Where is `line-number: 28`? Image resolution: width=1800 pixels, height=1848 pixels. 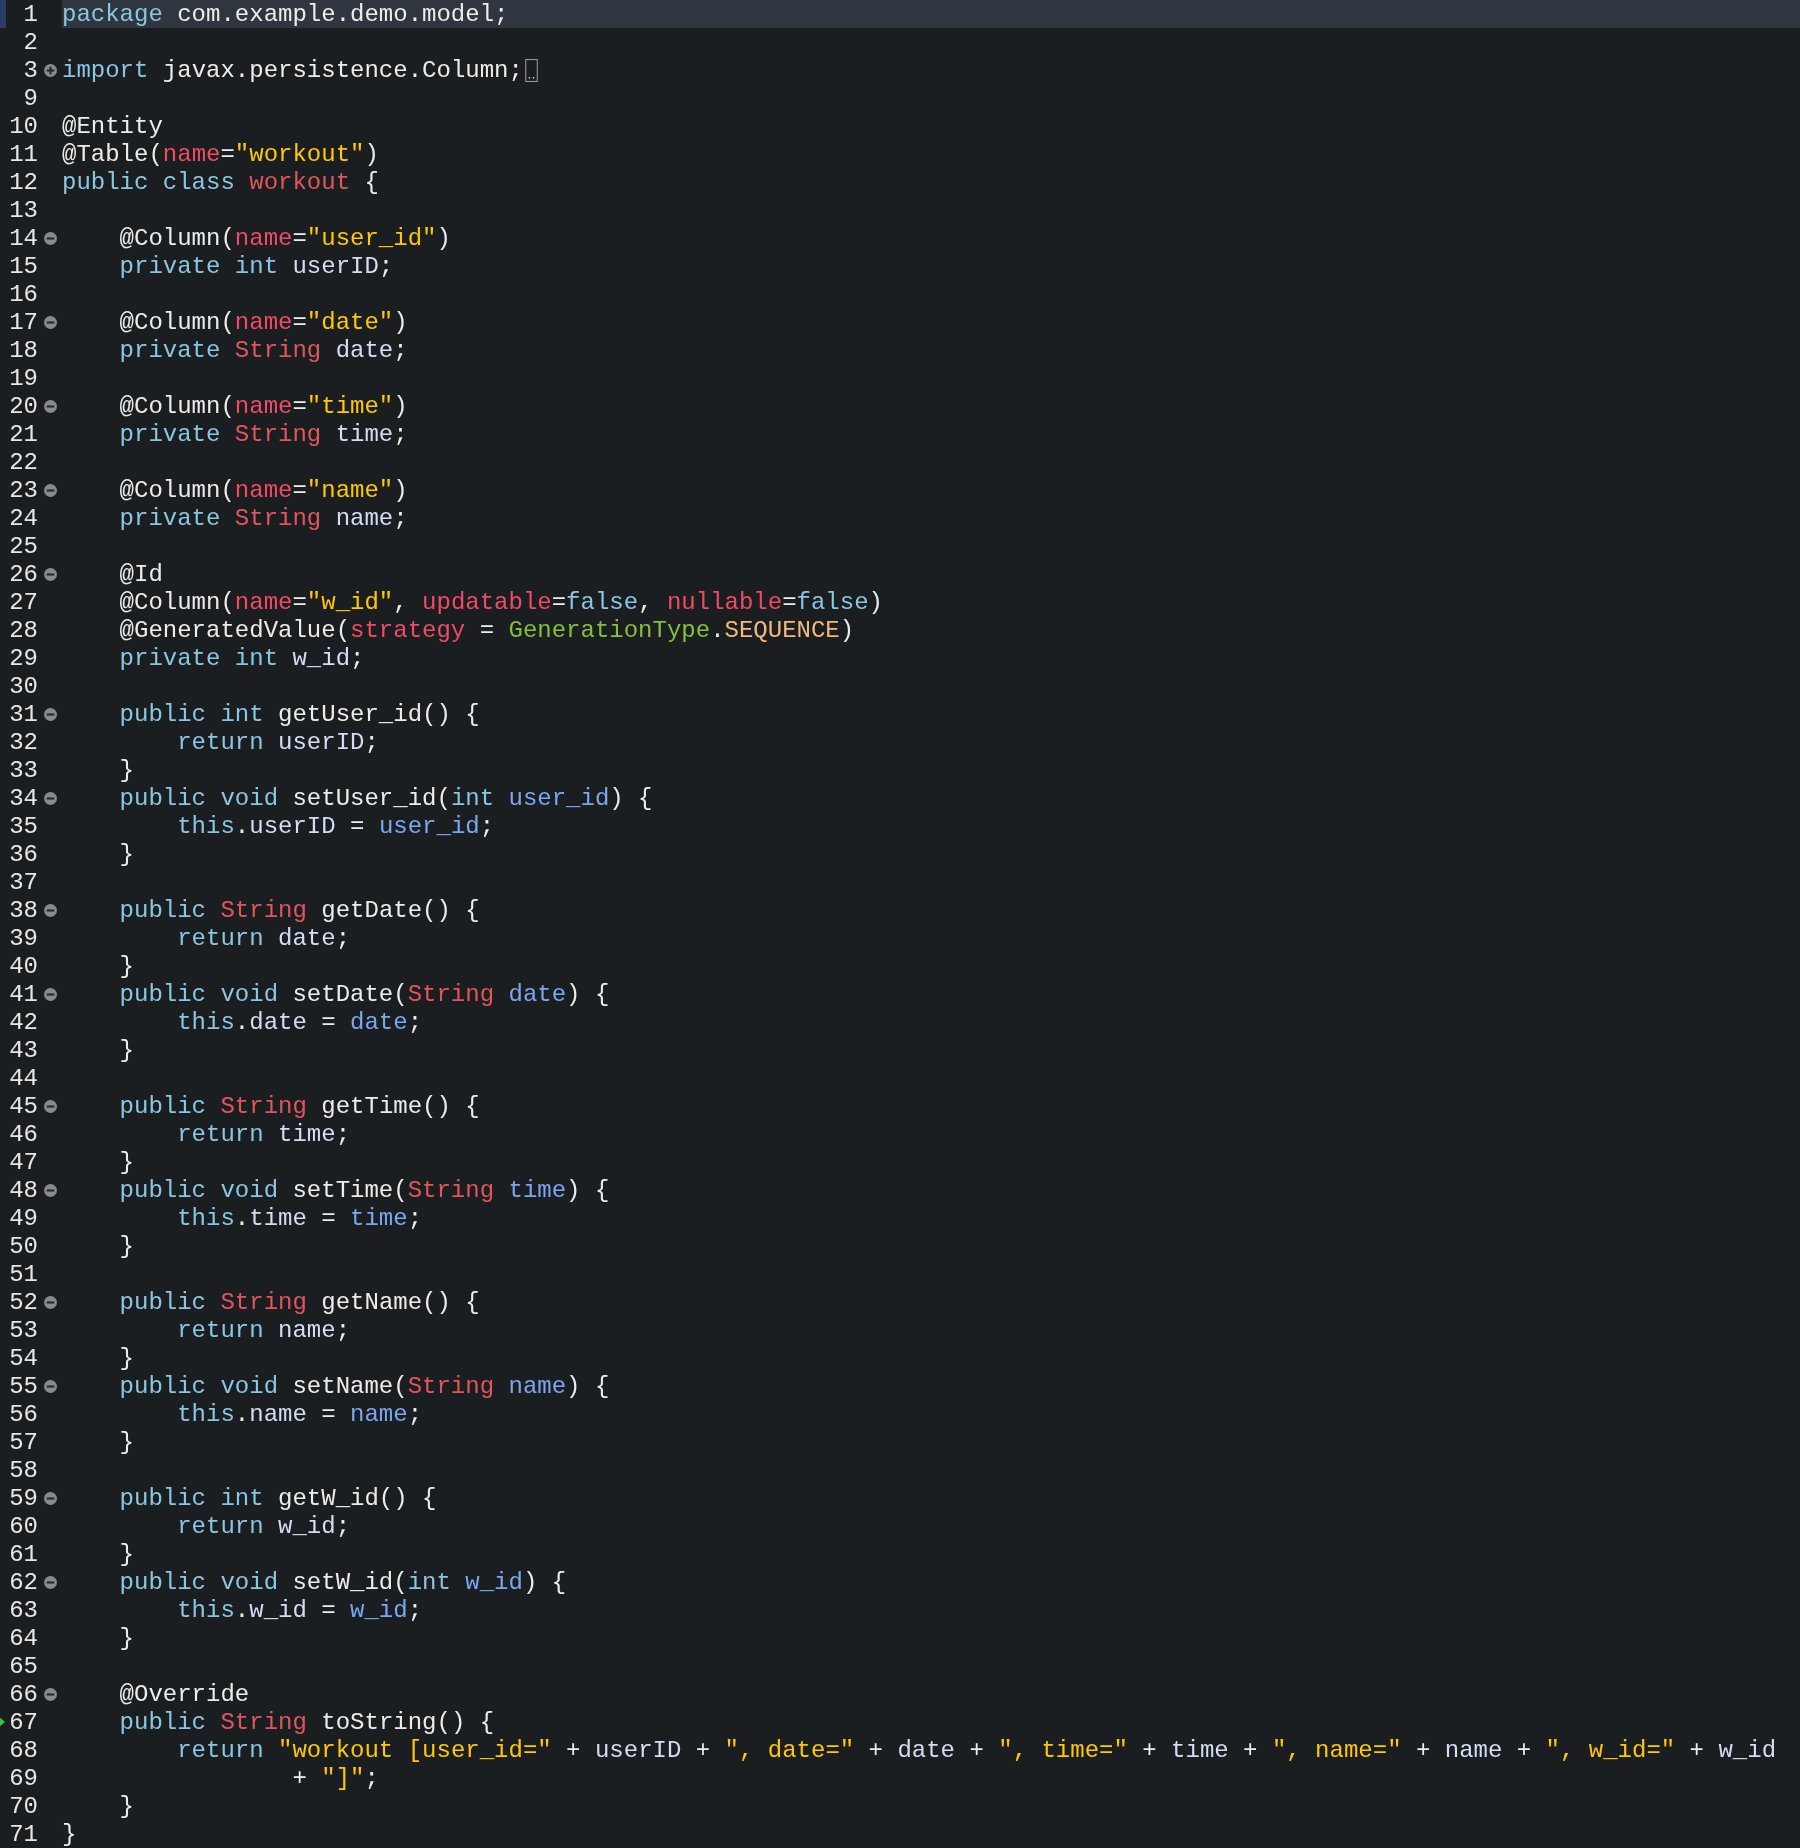
line-number: 28 is located at coordinates (23, 630).